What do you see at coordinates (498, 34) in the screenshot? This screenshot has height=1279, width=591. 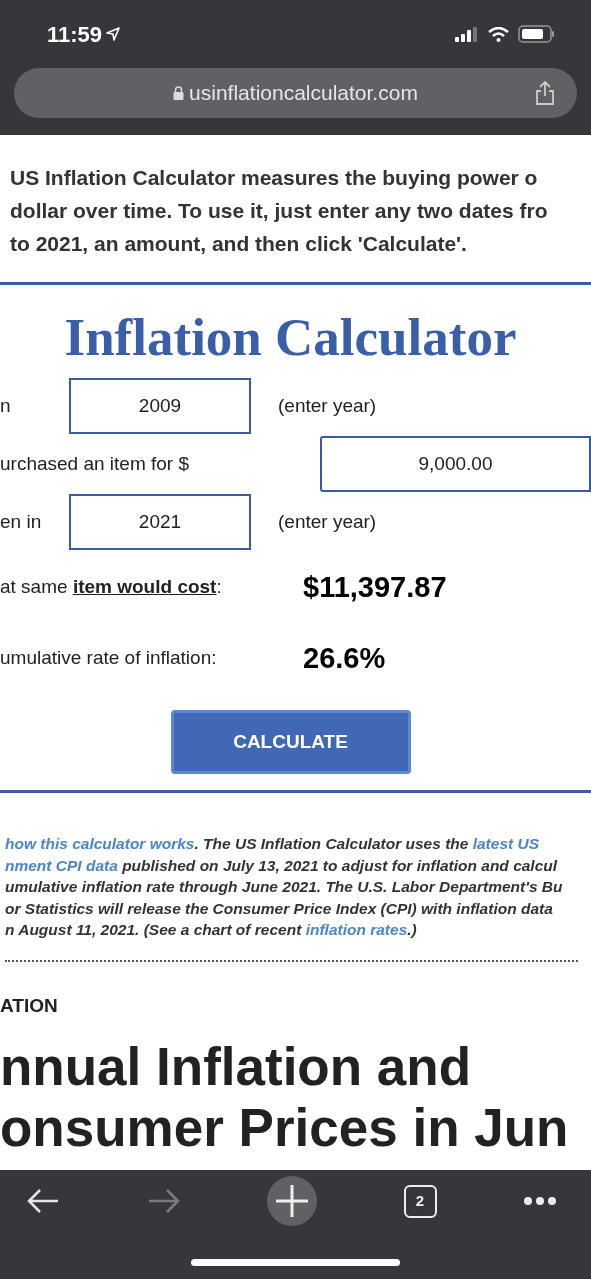 I see `wifi-icon` at bounding box center [498, 34].